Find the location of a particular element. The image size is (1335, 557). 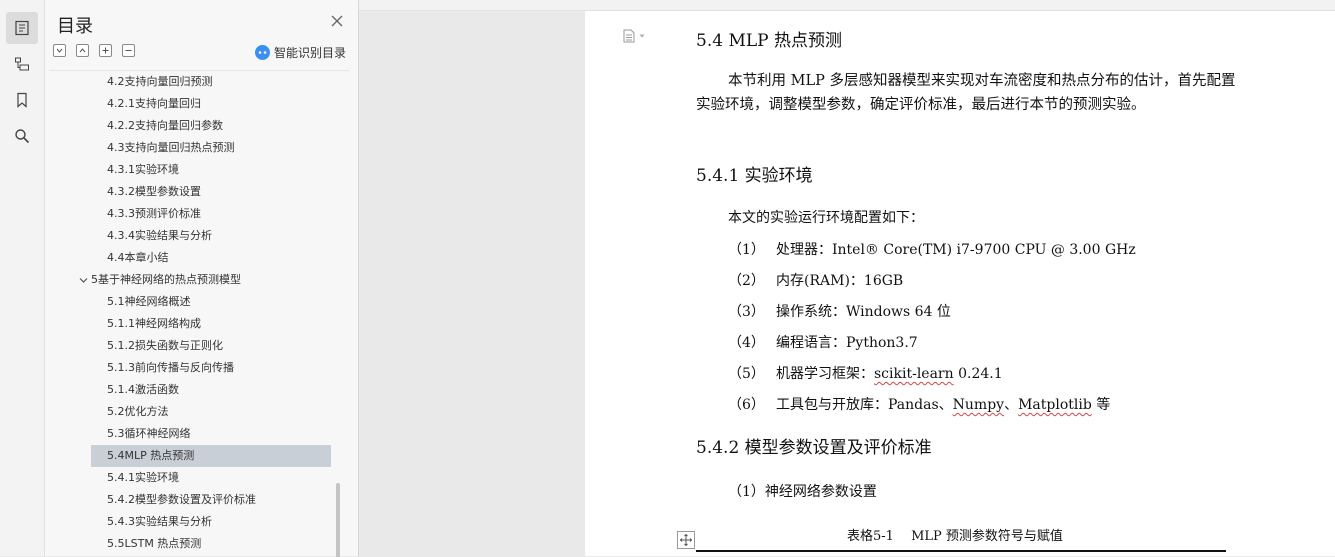

move-handle-icon is located at coordinates (686, 540).